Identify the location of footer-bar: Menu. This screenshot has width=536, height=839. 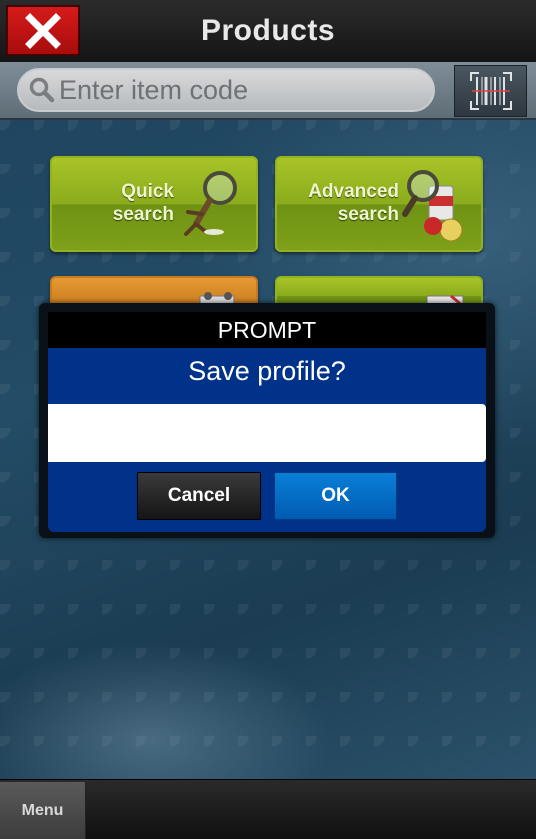
(268, 809).